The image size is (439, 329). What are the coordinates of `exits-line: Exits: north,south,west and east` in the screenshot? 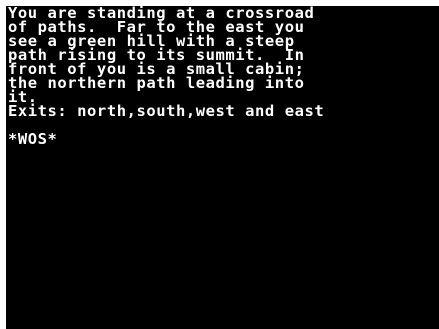 It's located at (166, 111).